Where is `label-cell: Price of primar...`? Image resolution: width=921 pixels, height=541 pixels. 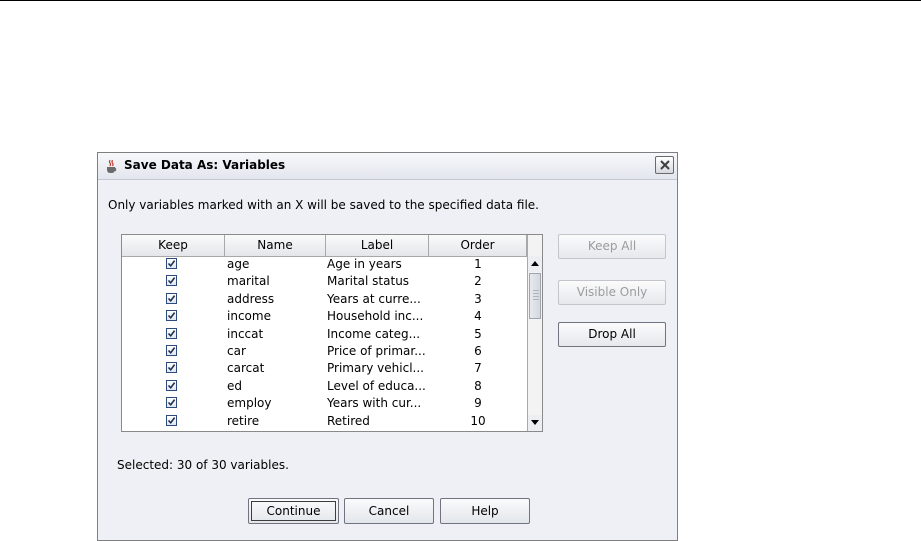 label-cell: Price of primar... is located at coordinates (376, 350).